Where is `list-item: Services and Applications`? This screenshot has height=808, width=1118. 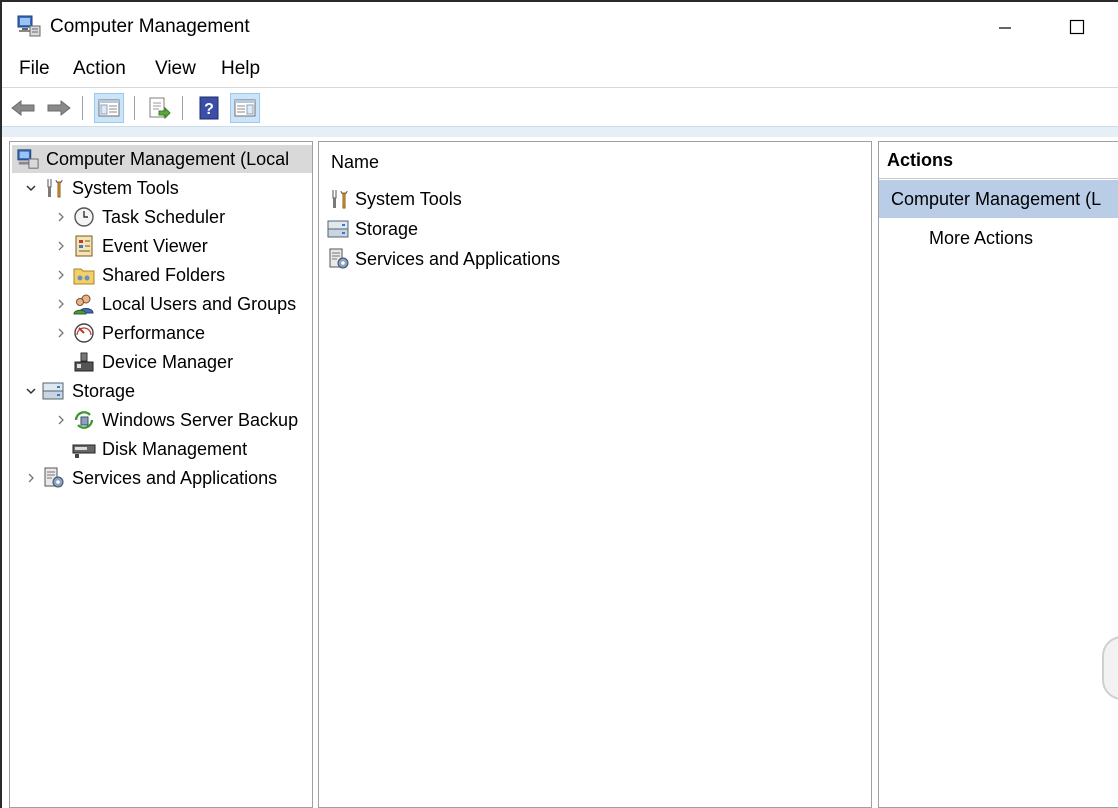 list-item: Services and Applications is located at coordinates (443, 259).